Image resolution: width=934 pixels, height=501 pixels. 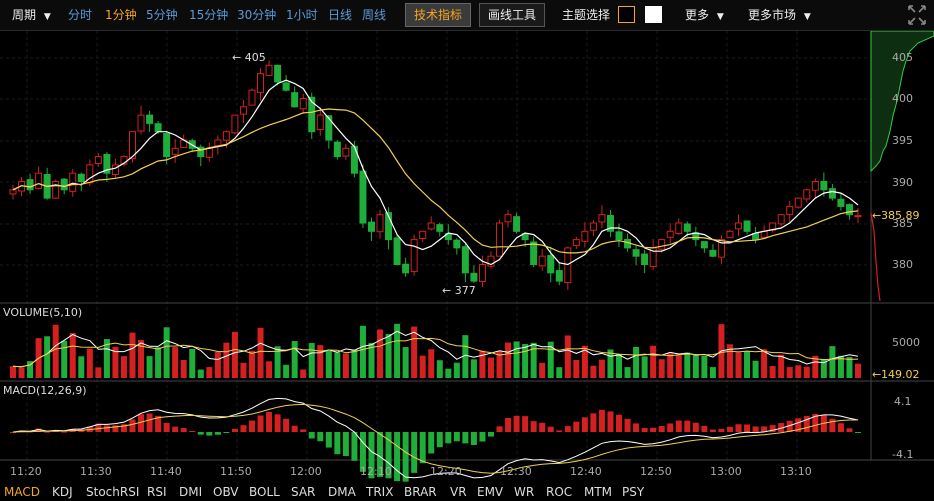 I want to click on period-30min: 30分钟, so click(x=256, y=15).